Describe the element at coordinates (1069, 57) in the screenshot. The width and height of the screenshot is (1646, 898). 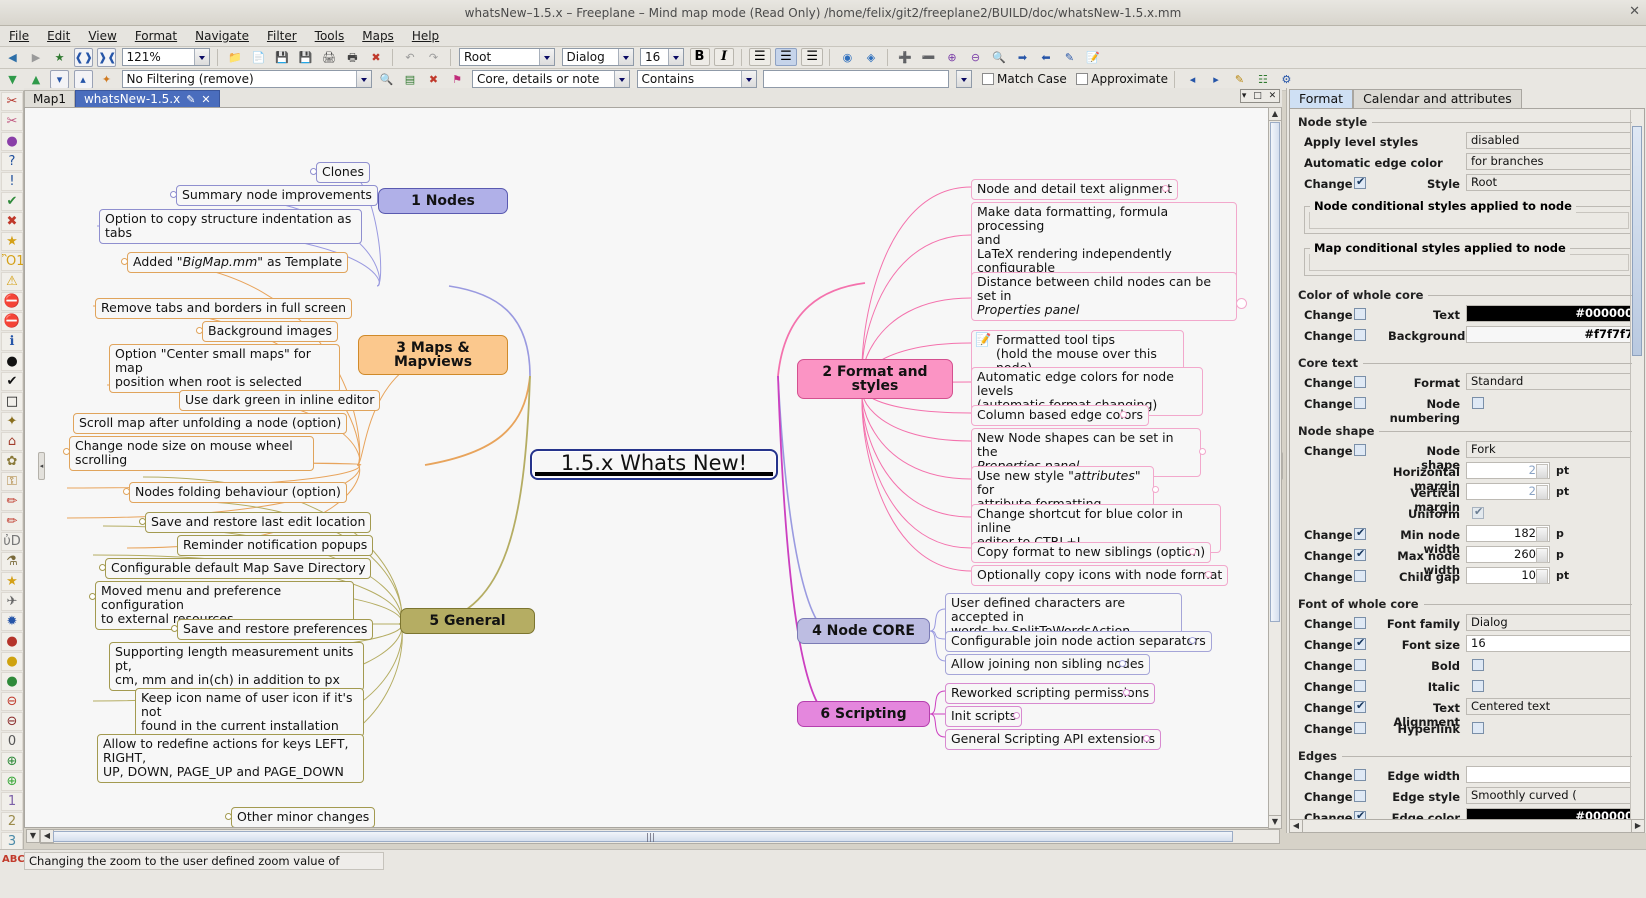
I see `edit-node-icon: ✎` at that location.